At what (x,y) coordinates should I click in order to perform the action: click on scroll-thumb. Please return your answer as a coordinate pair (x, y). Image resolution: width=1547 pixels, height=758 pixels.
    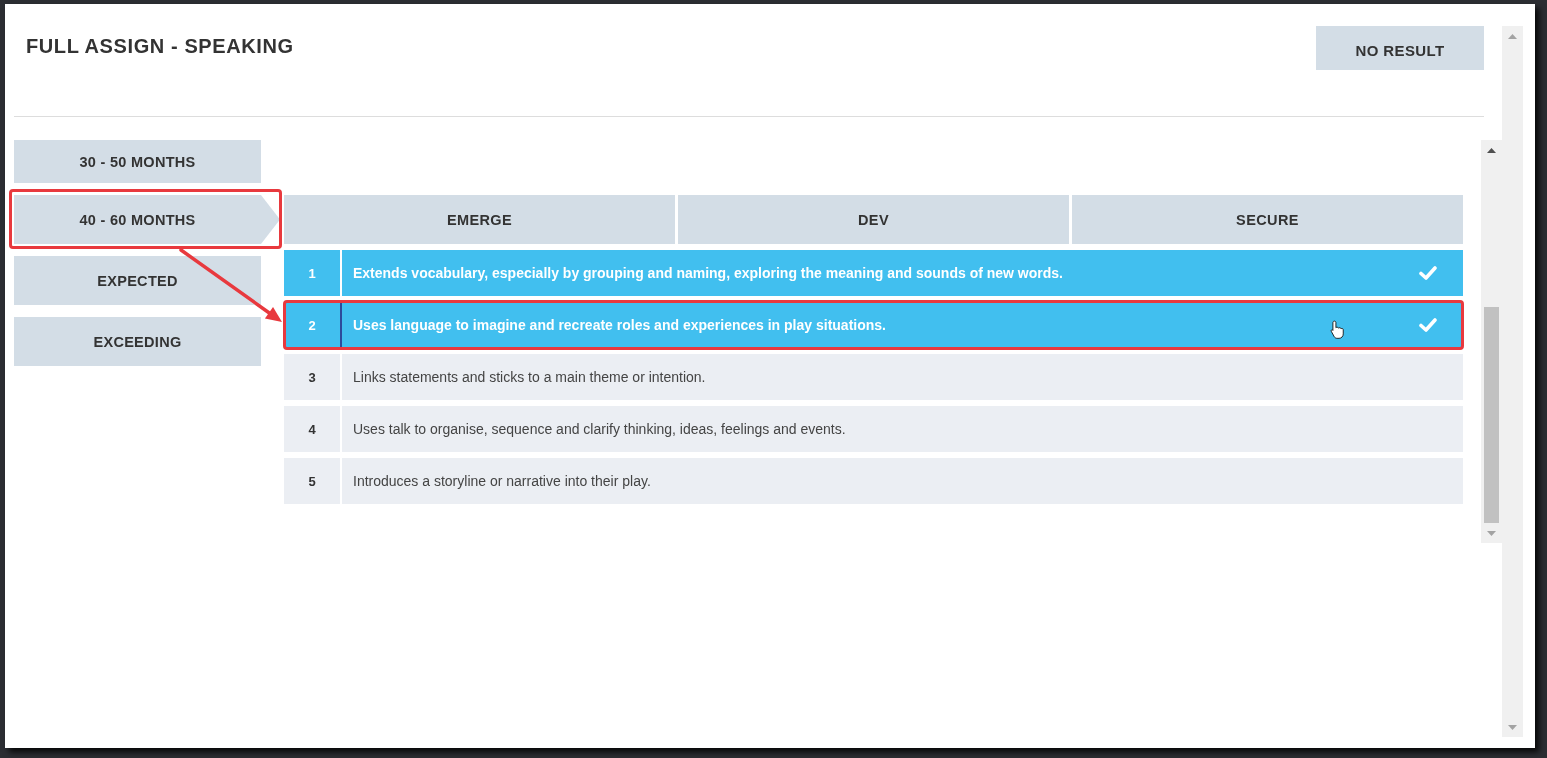
    Looking at the image, I should click on (1491, 415).